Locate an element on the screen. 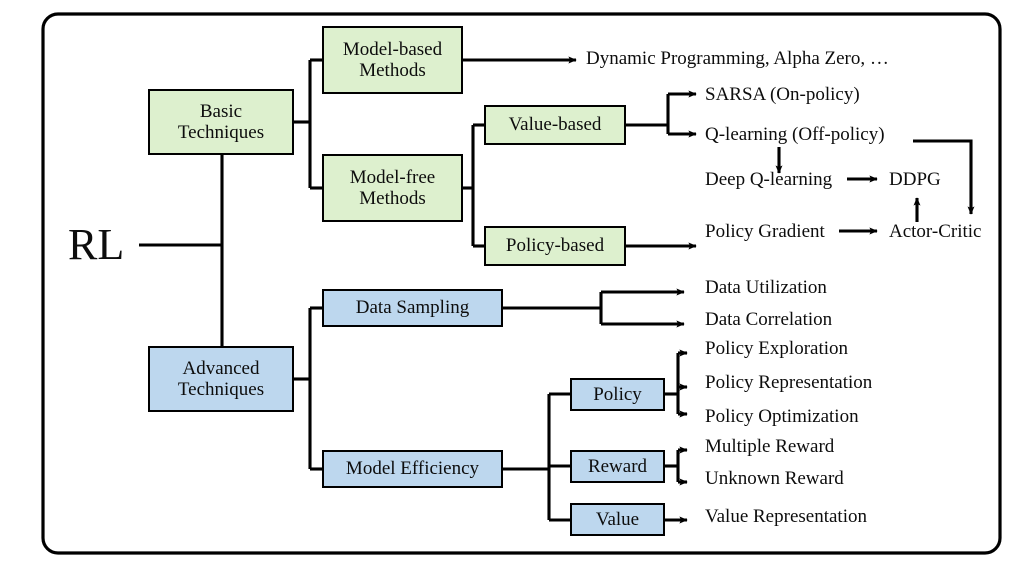 The height and width of the screenshot is (576, 1023). leaf-policy-representation: Policy Representation is located at coordinates (789, 382).